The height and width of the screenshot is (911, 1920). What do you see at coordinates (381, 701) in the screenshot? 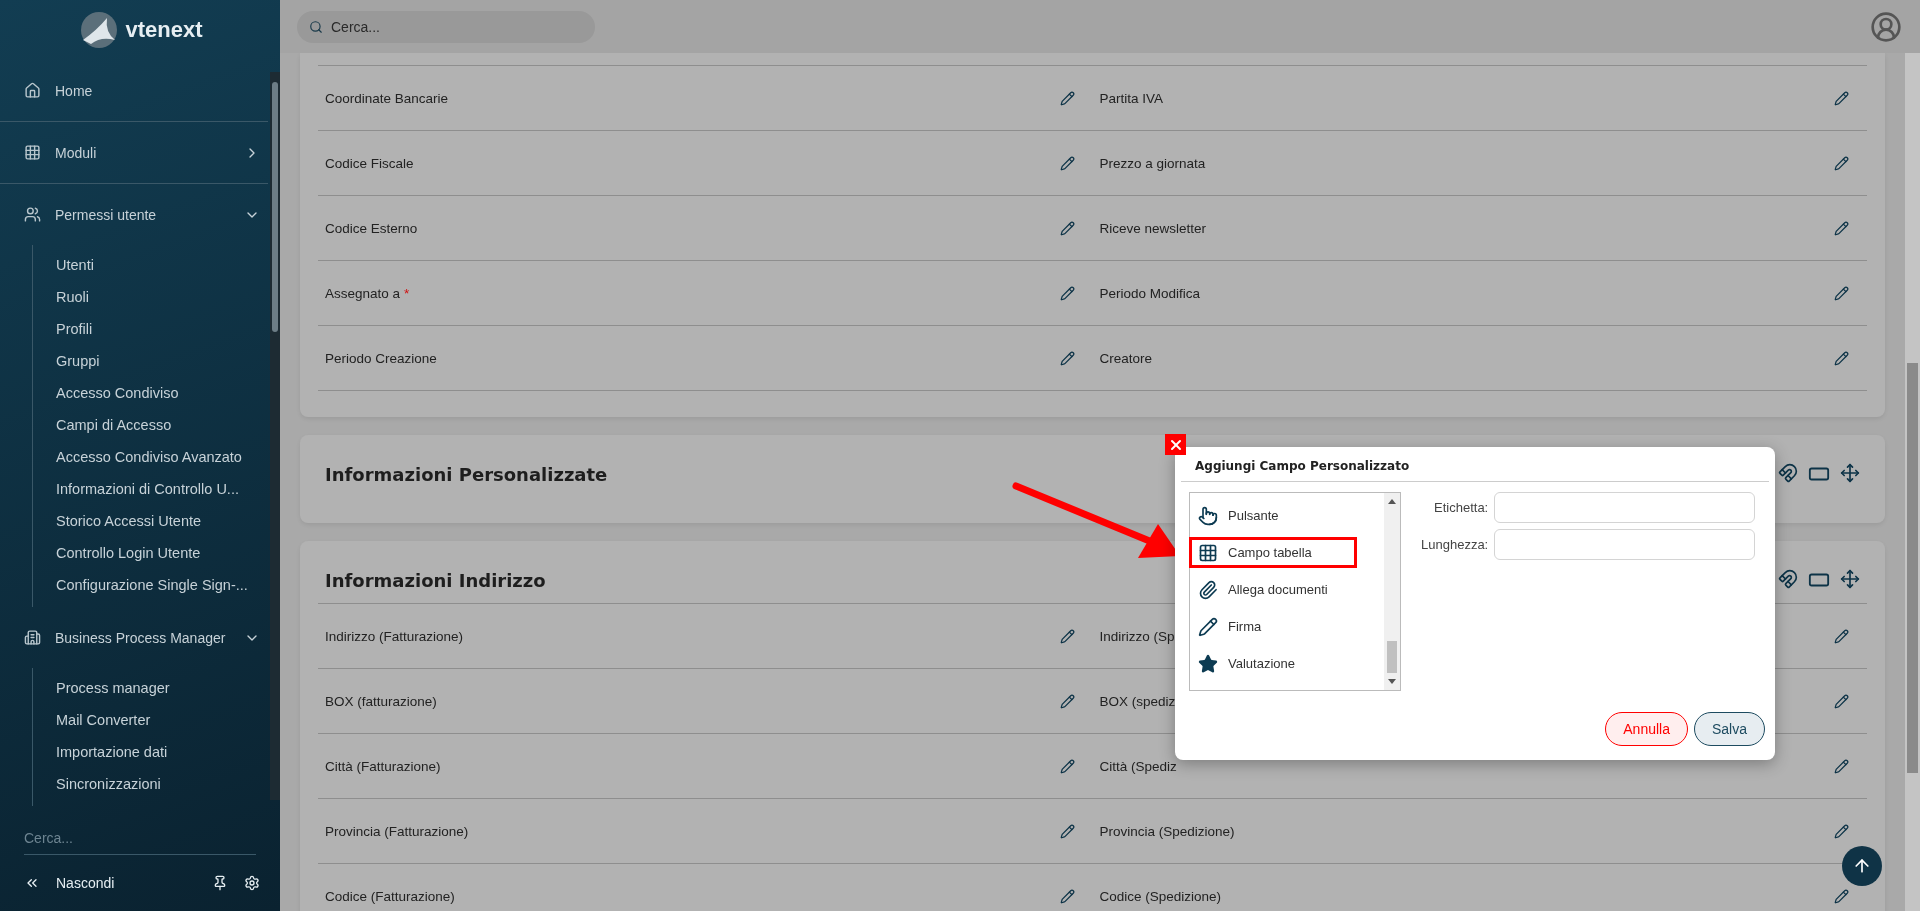
I see `field-label: BOX (fatturazione)` at bounding box center [381, 701].